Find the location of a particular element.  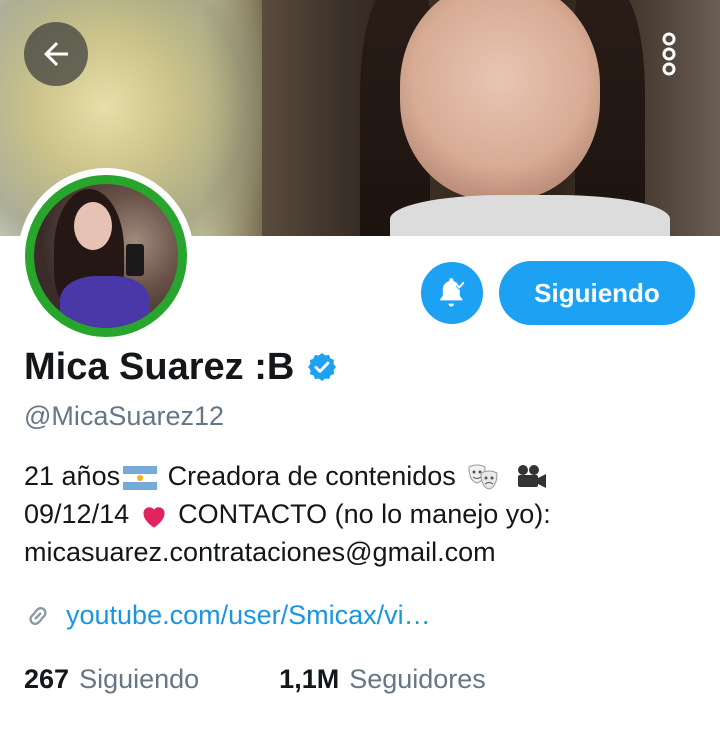

notifications-button is located at coordinates (452, 293).